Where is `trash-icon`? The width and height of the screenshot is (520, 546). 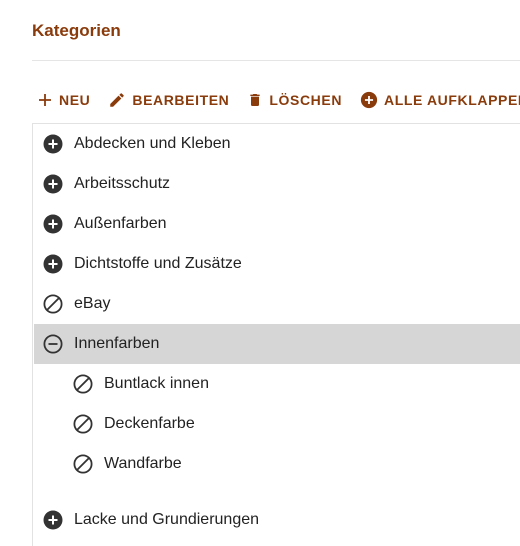 trash-icon is located at coordinates (255, 100).